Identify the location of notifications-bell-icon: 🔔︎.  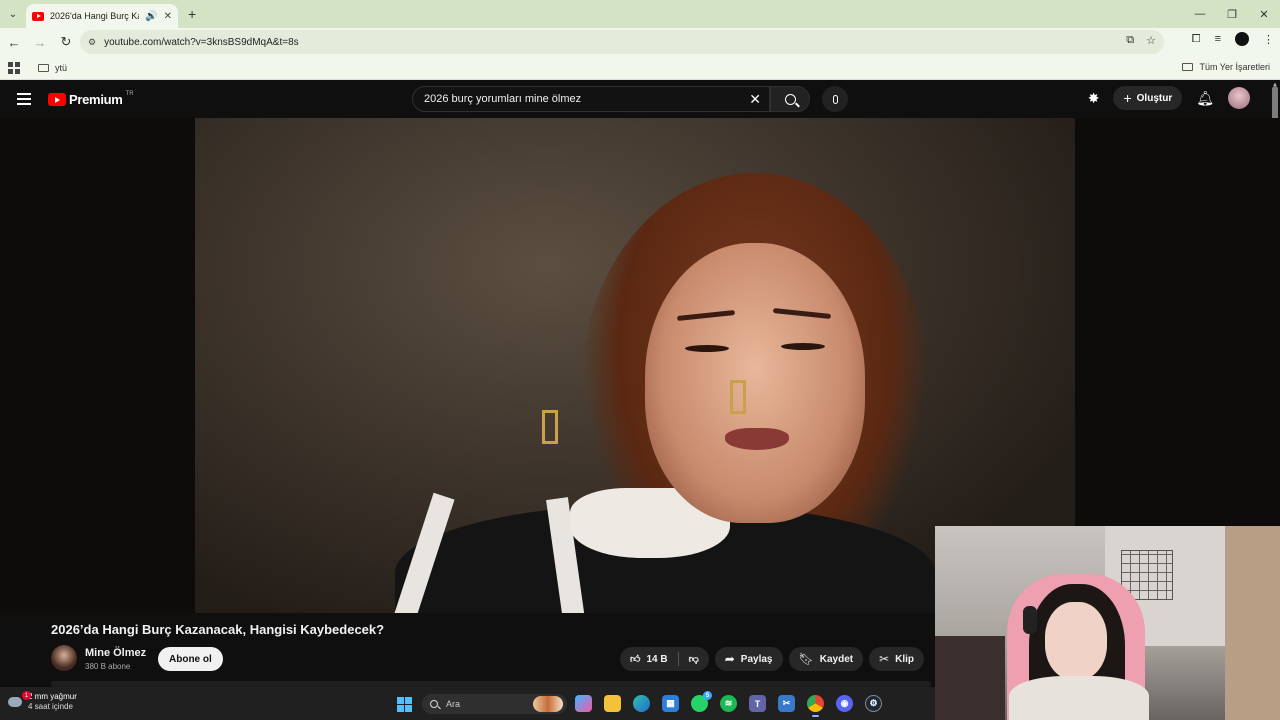
(1205, 98).